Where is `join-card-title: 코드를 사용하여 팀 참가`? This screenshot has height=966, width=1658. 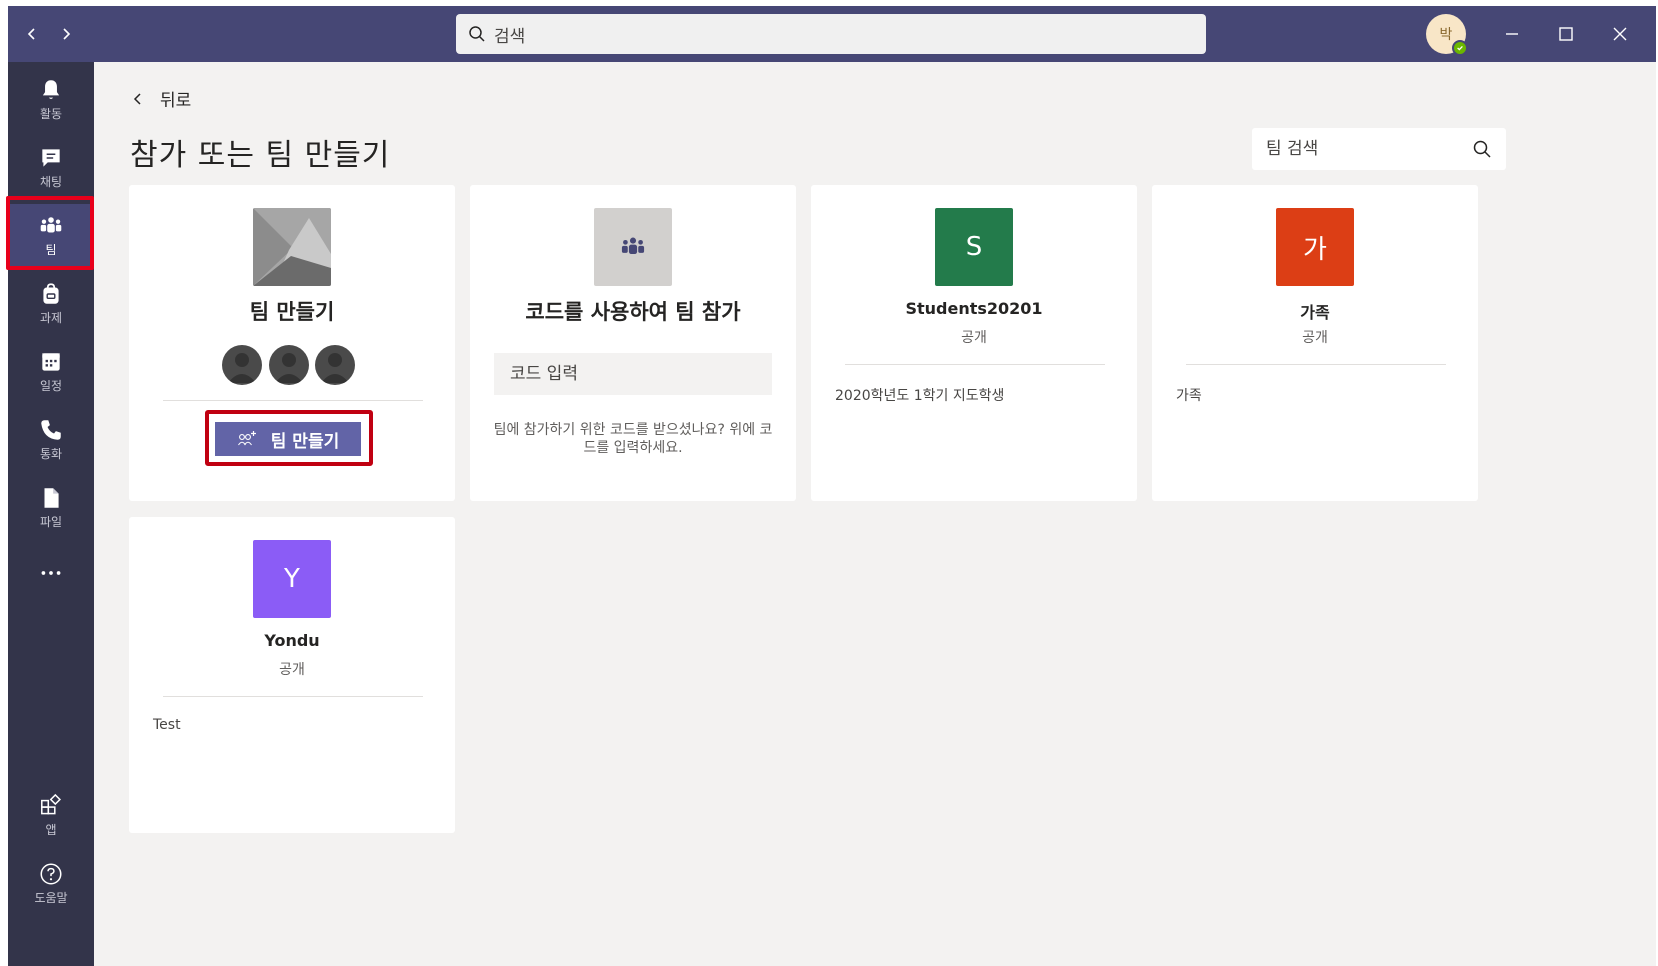
join-card-title: 코드를 사용하여 팀 참가 is located at coordinates (633, 312).